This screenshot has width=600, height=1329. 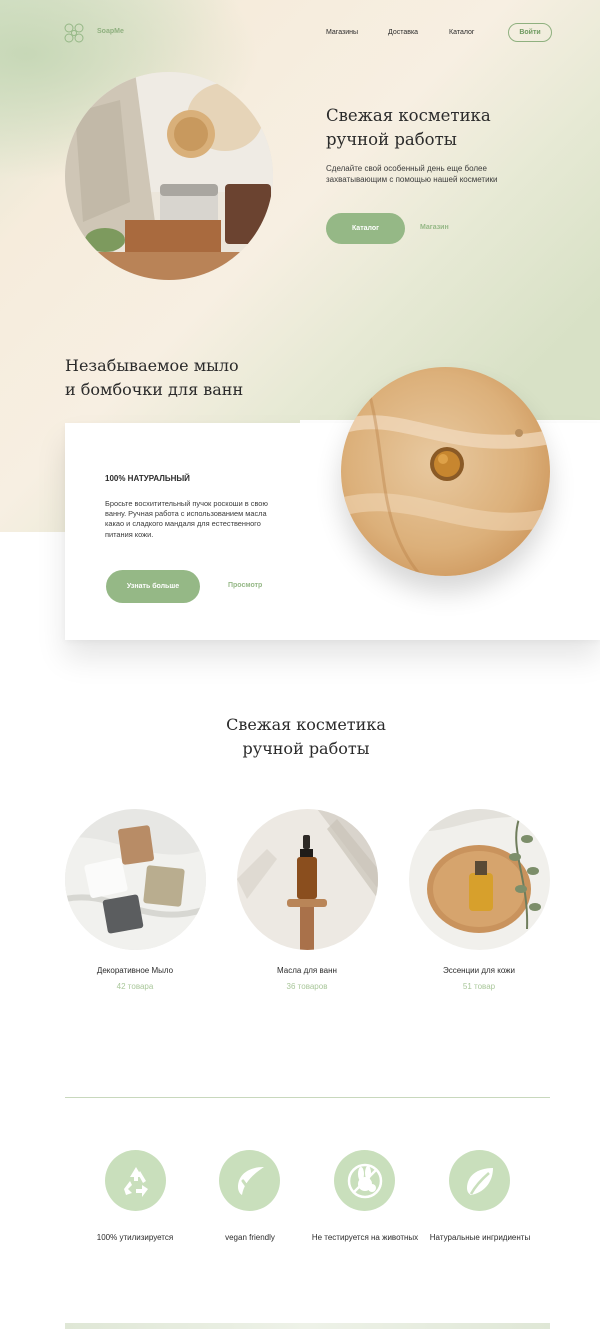 What do you see at coordinates (391, 139) in the screenshot?
I see `hero-title-line2: ручной работы` at bounding box center [391, 139].